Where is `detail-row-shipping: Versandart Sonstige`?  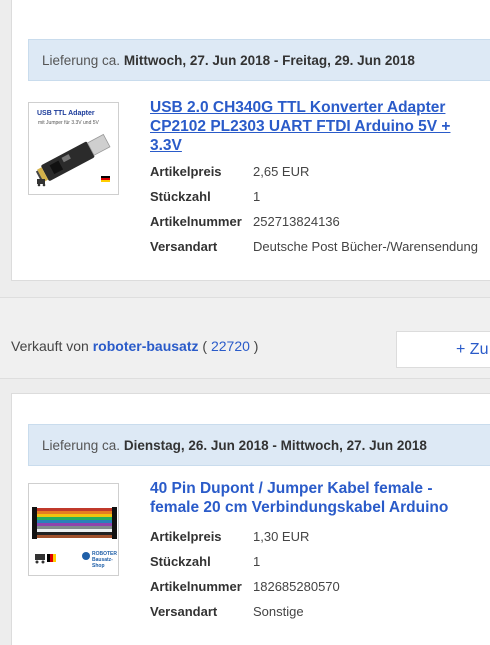
detail-row-shipping: Versandart Sonstige is located at coordinates (320, 611).